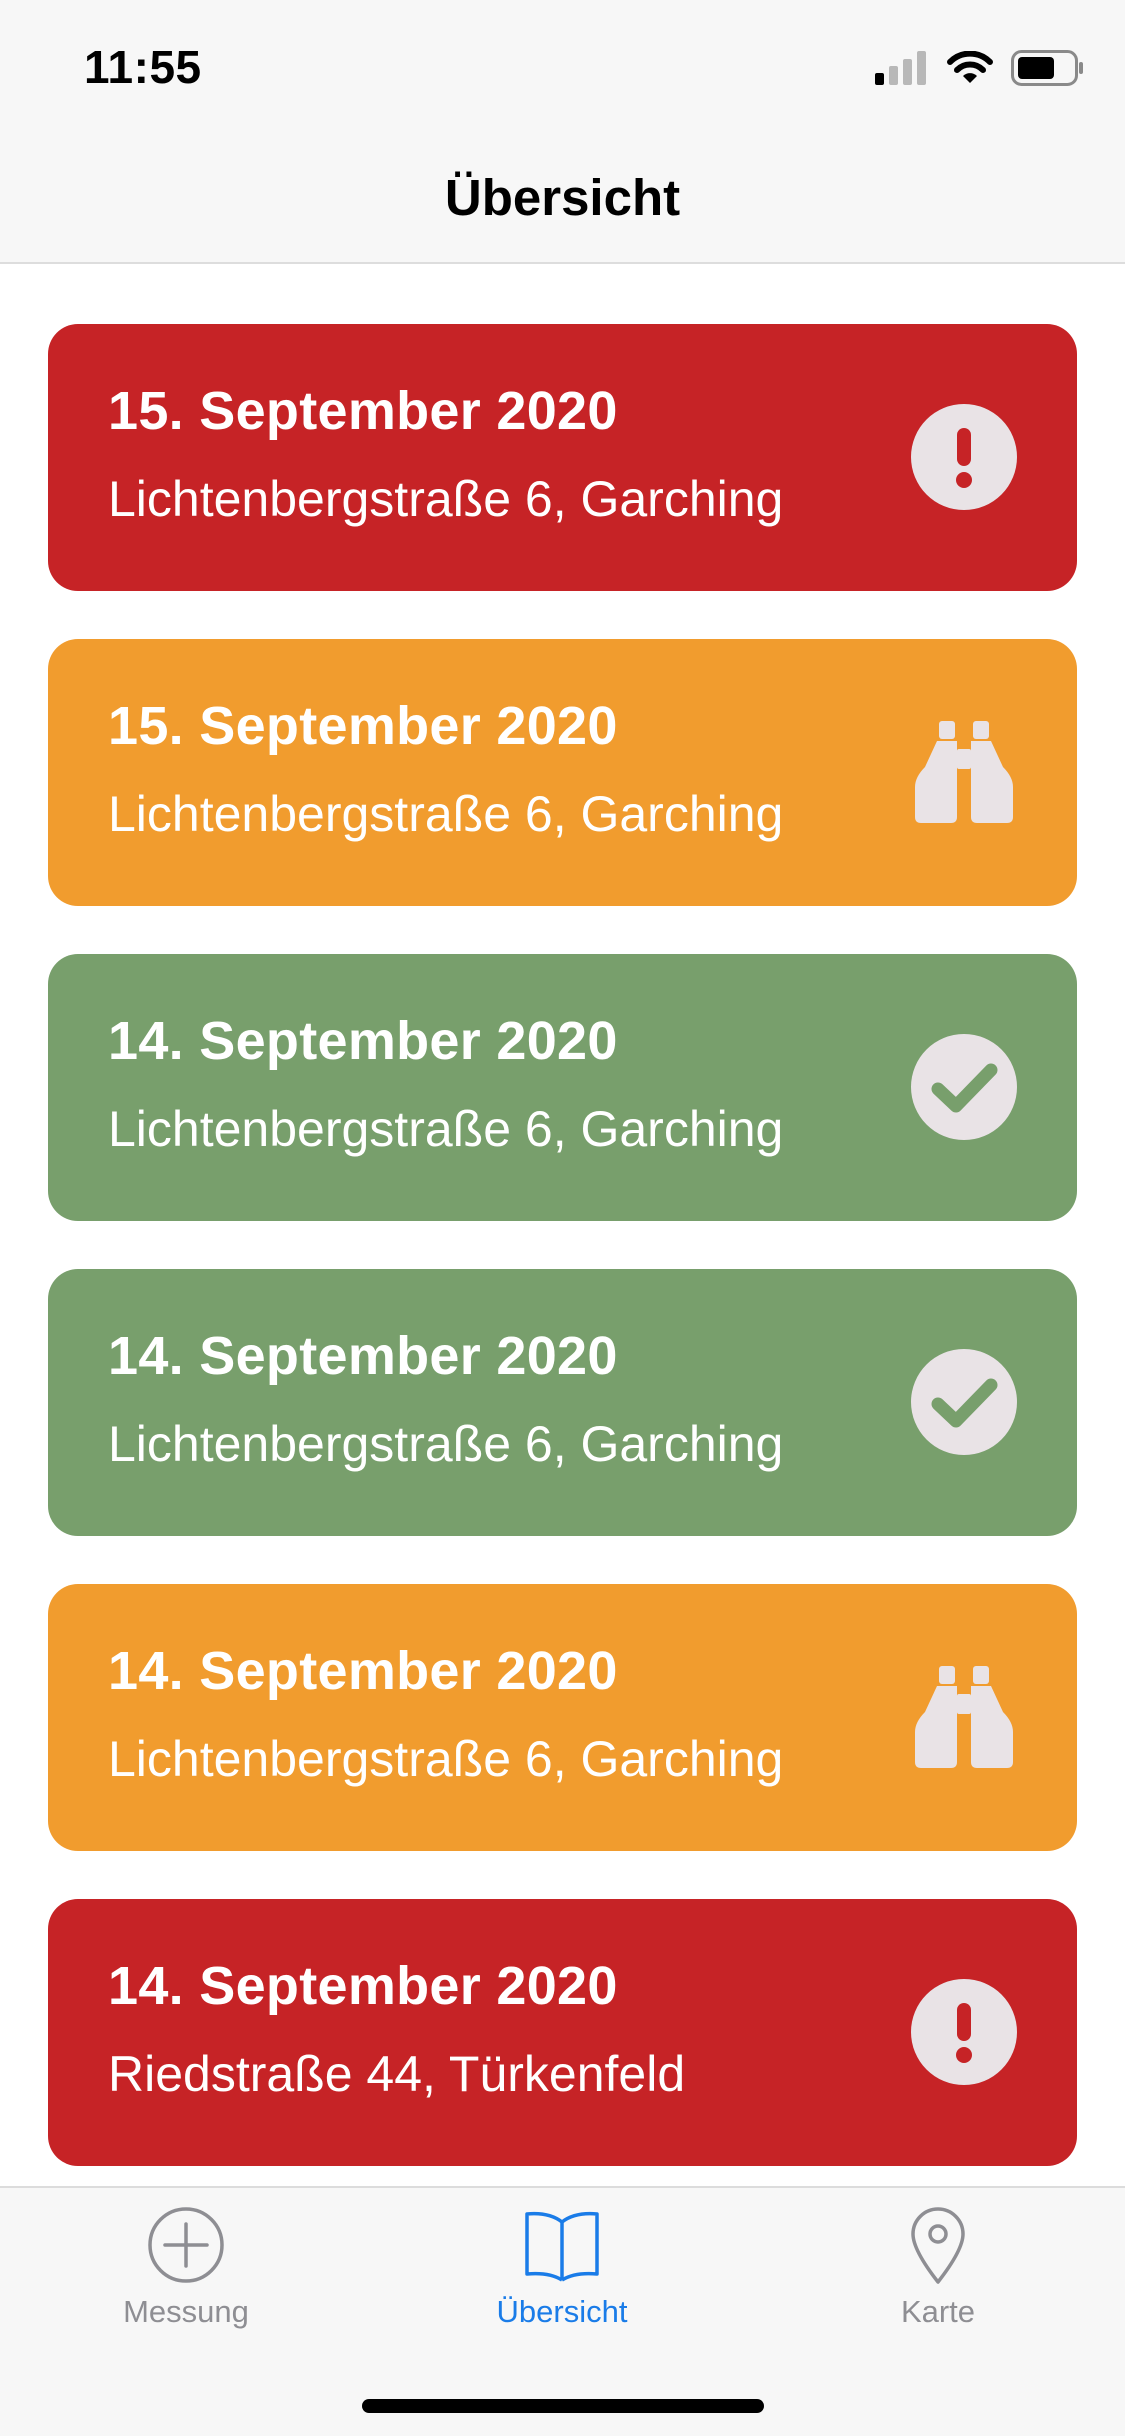 This screenshot has width=1125, height=2436. I want to click on page-title: Übersicht, so click(562, 197).